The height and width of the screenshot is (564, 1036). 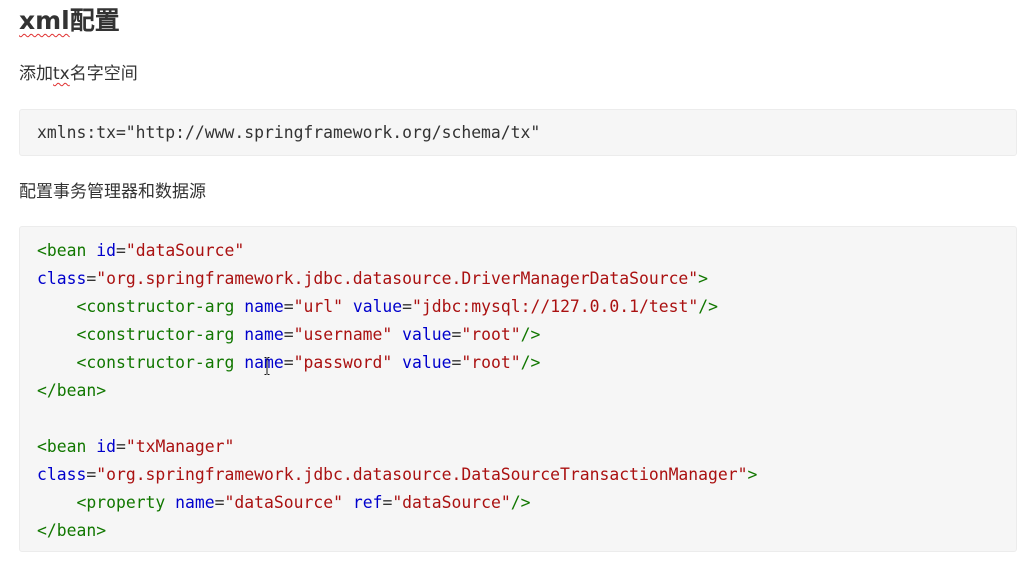 I want to click on code-string: "url", so click(x=318, y=306).